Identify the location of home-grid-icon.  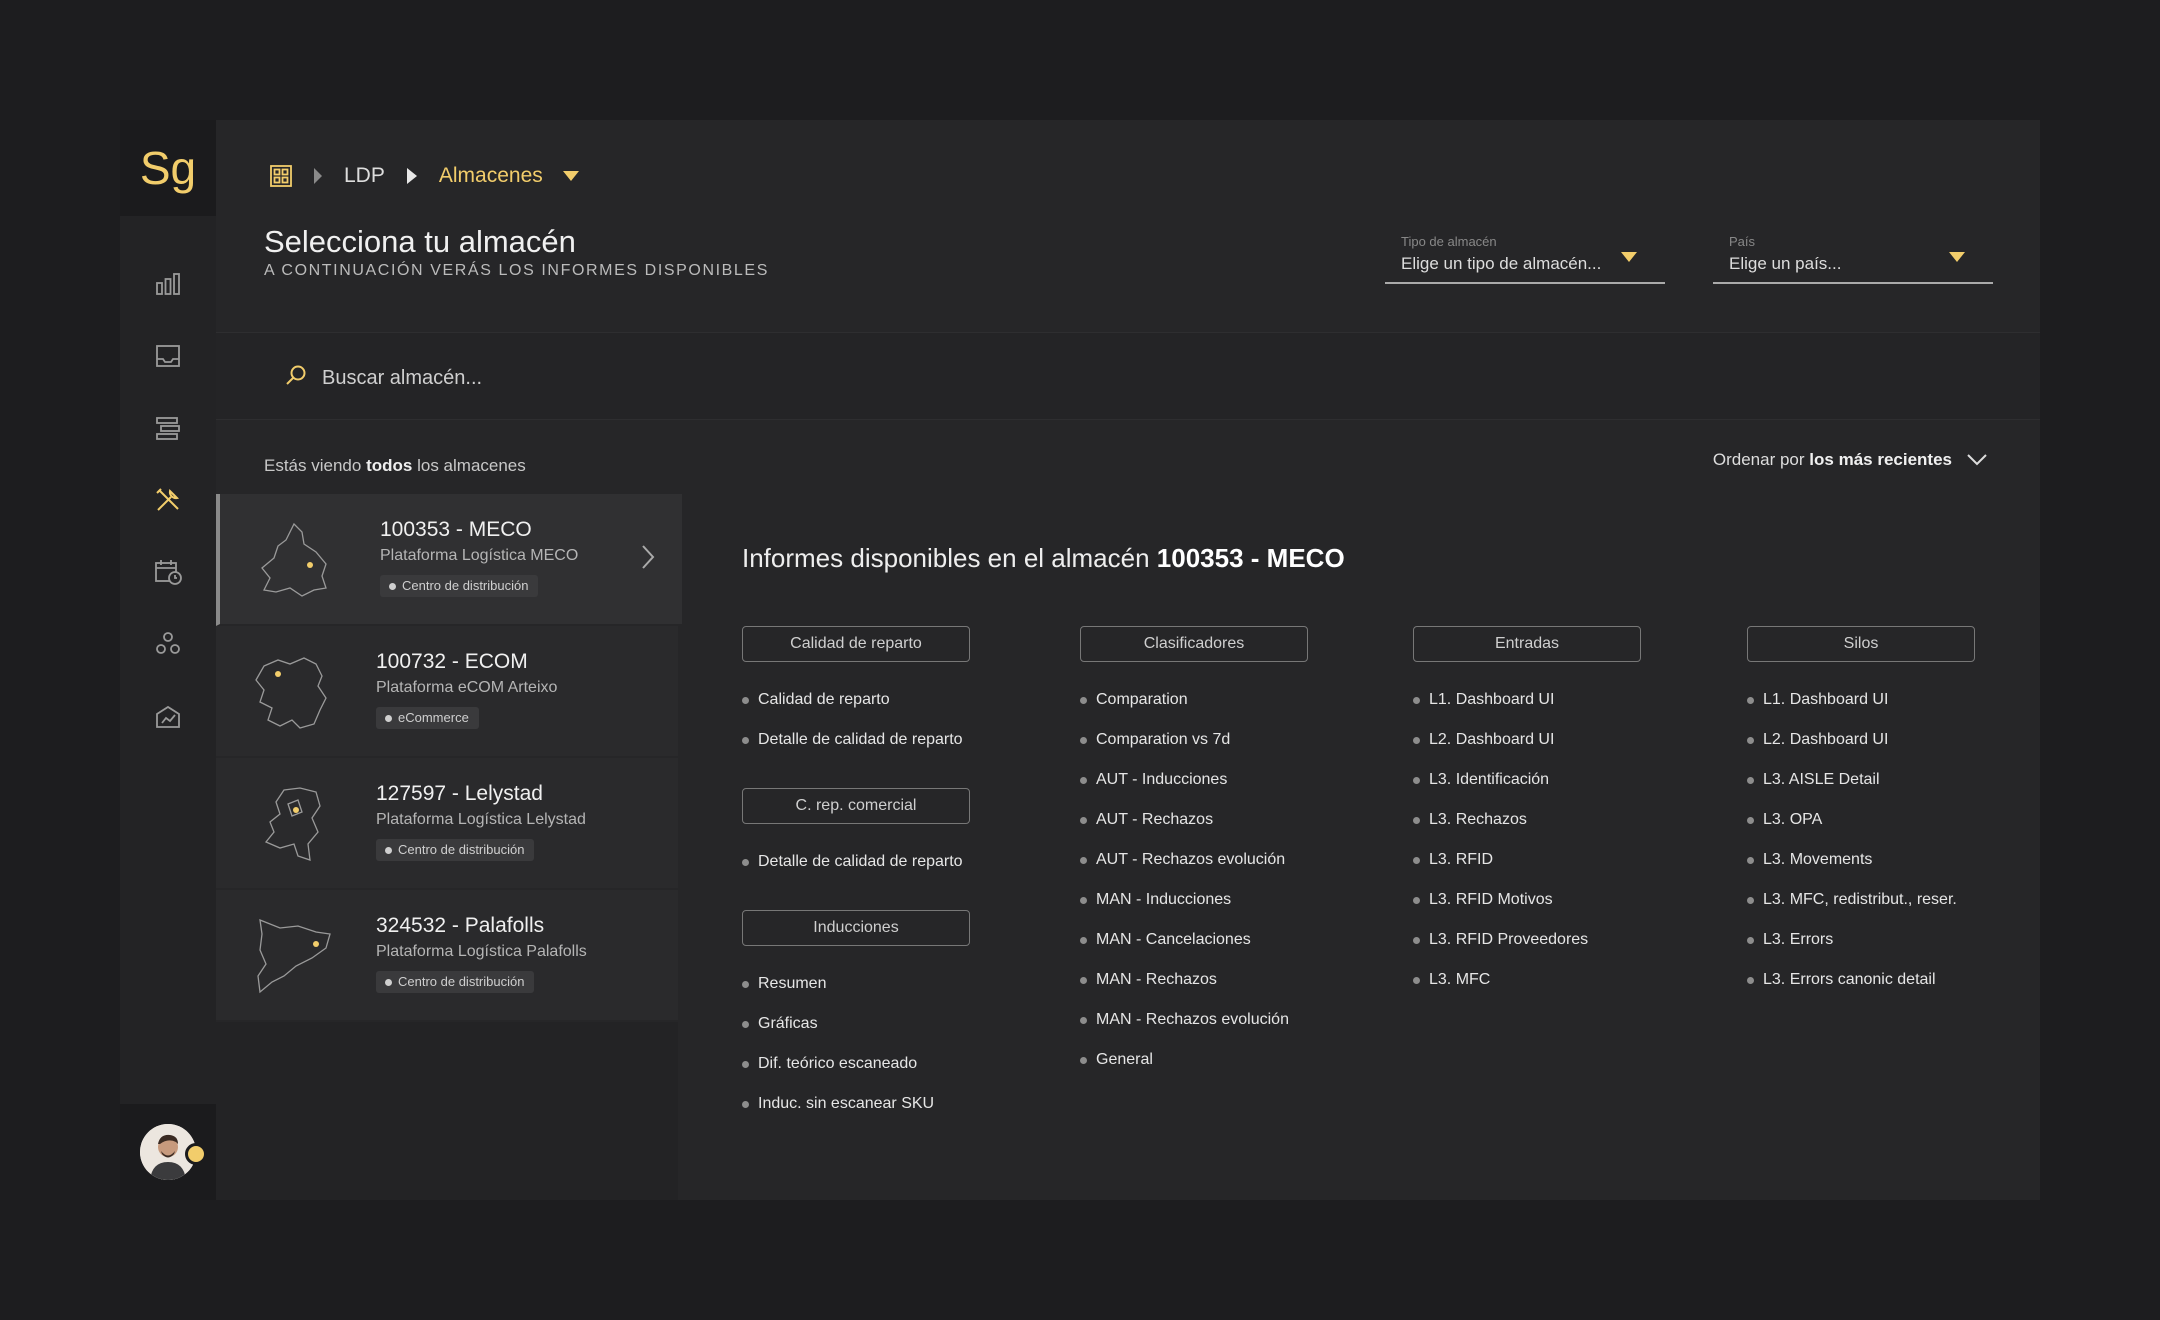
(281, 176).